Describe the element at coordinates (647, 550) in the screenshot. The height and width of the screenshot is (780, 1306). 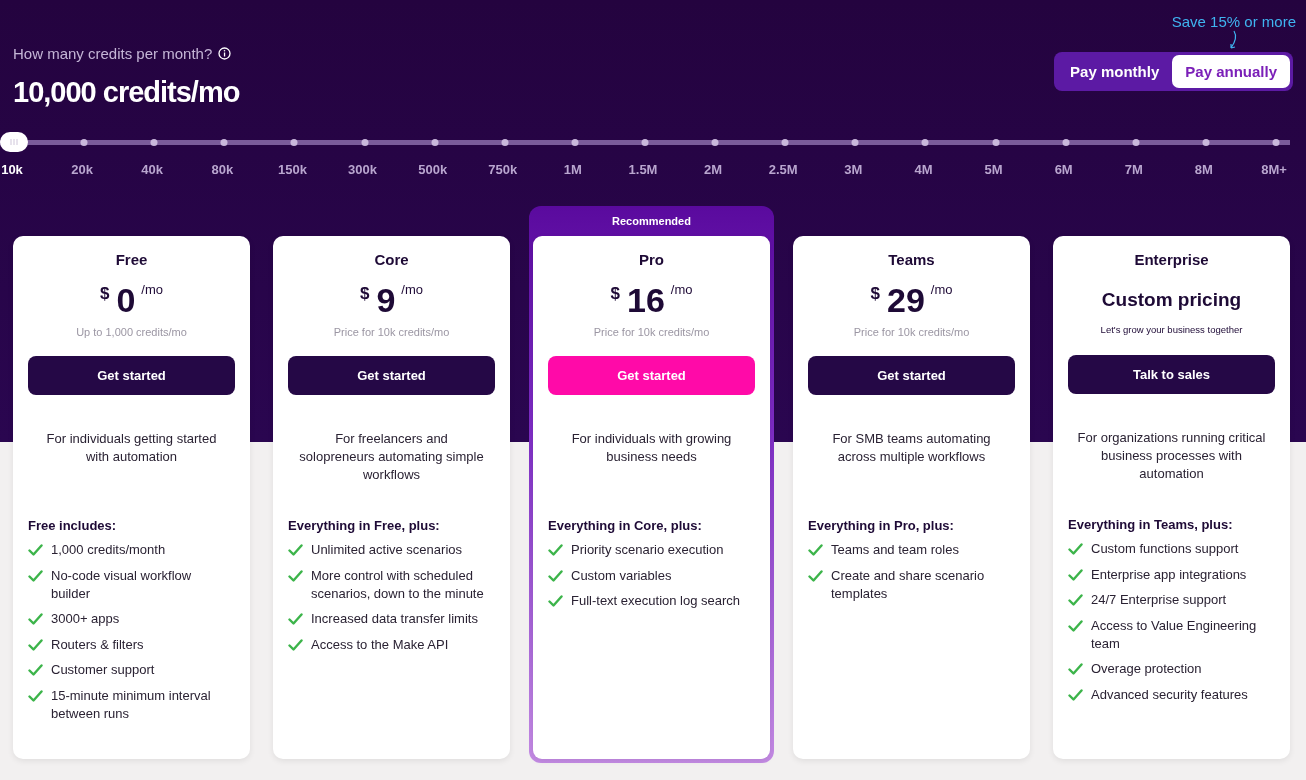
I see `feature-text: Priority scenario execution` at that location.